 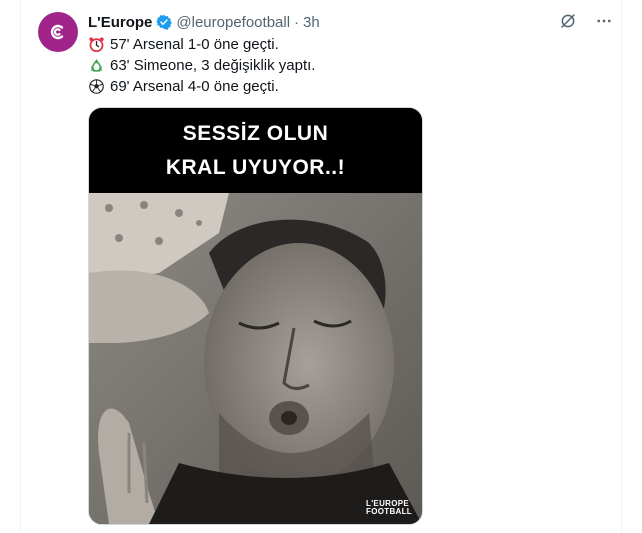 I want to click on tweet-line-text: 57' Arsenal 1-0 öne geçti., so click(x=194, y=44).